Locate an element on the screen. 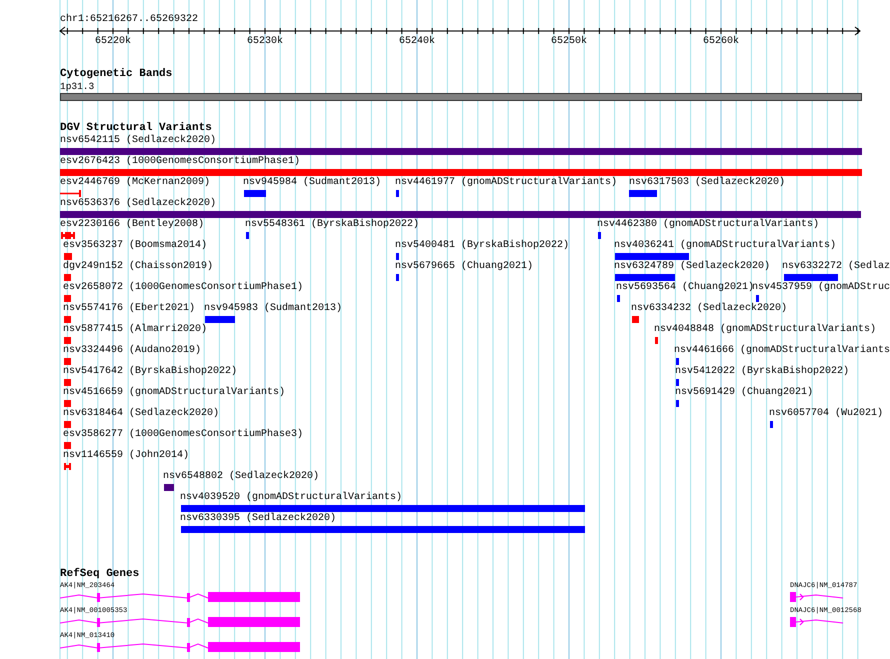  ruler-tick-label: 65230k is located at coordinates (265, 42).